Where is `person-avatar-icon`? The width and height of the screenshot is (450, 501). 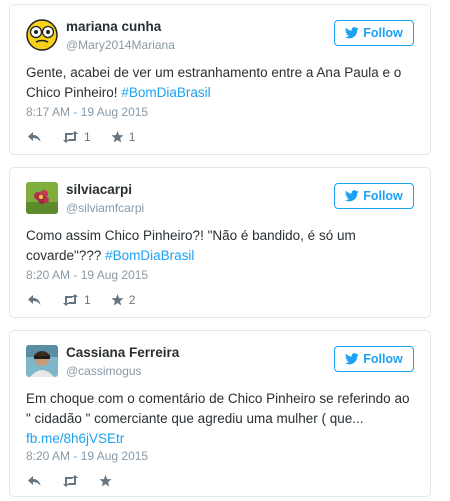 person-avatar-icon is located at coordinates (42, 361).